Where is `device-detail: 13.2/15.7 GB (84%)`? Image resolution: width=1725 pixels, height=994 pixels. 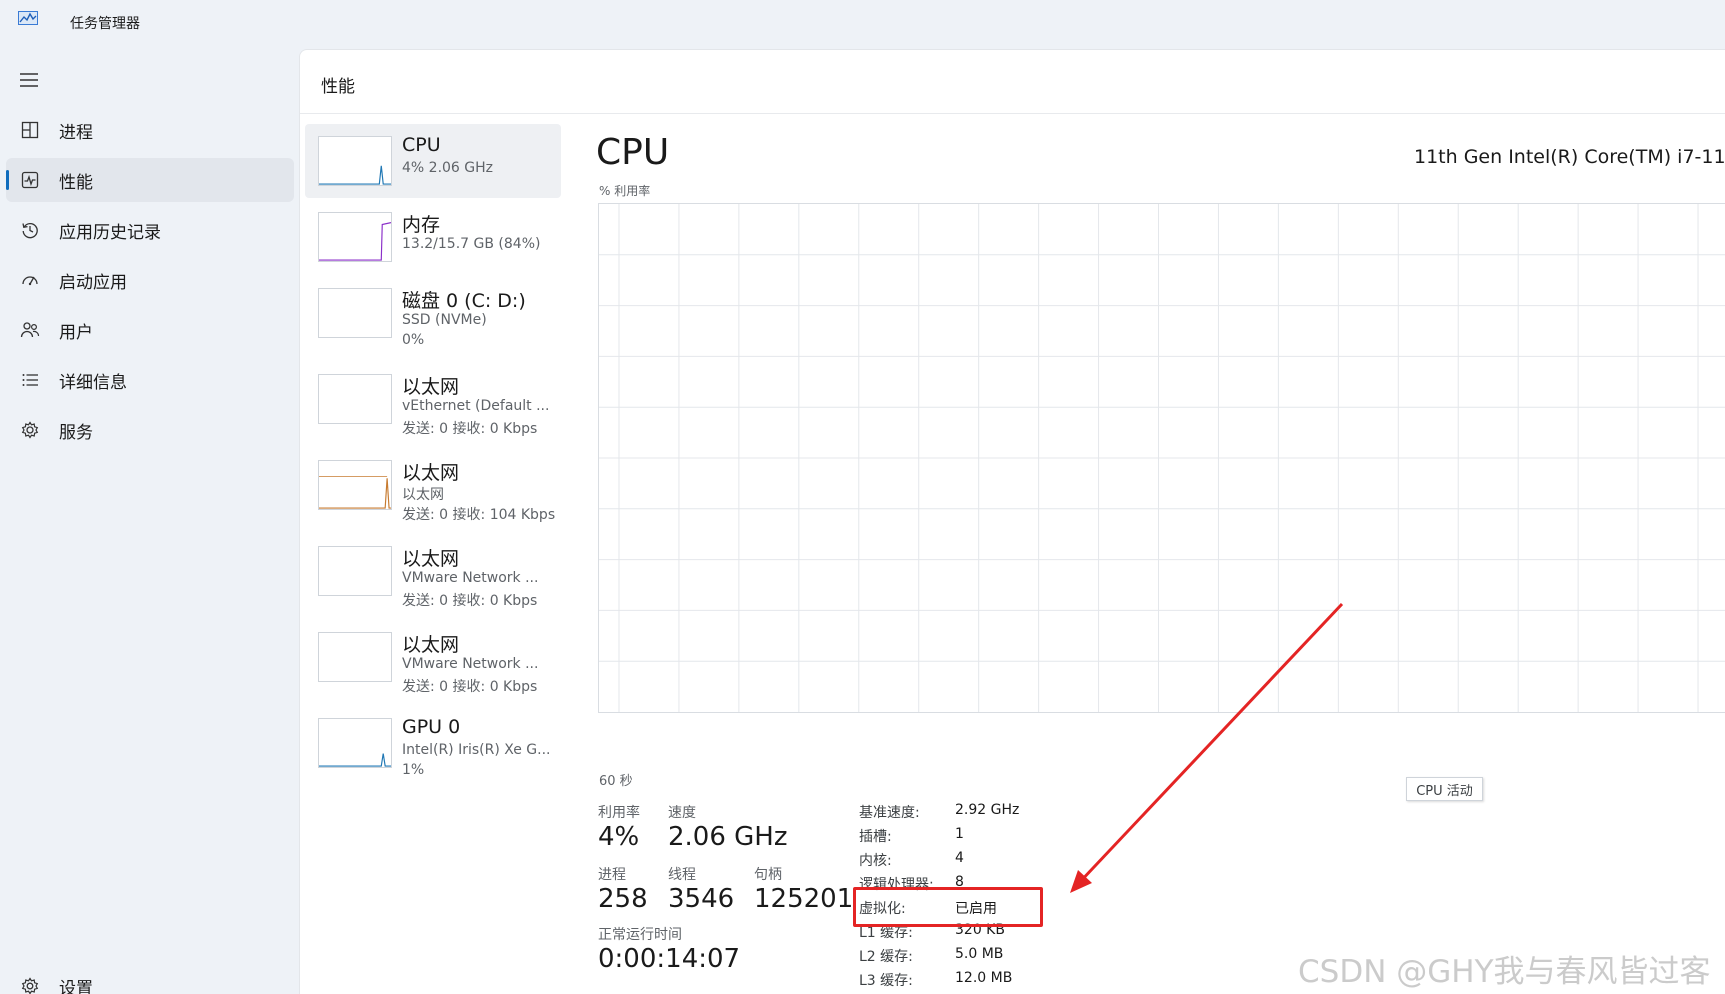
device-detail: 13.2/15.7 GB (84%) is located at coordinates (471, 244).